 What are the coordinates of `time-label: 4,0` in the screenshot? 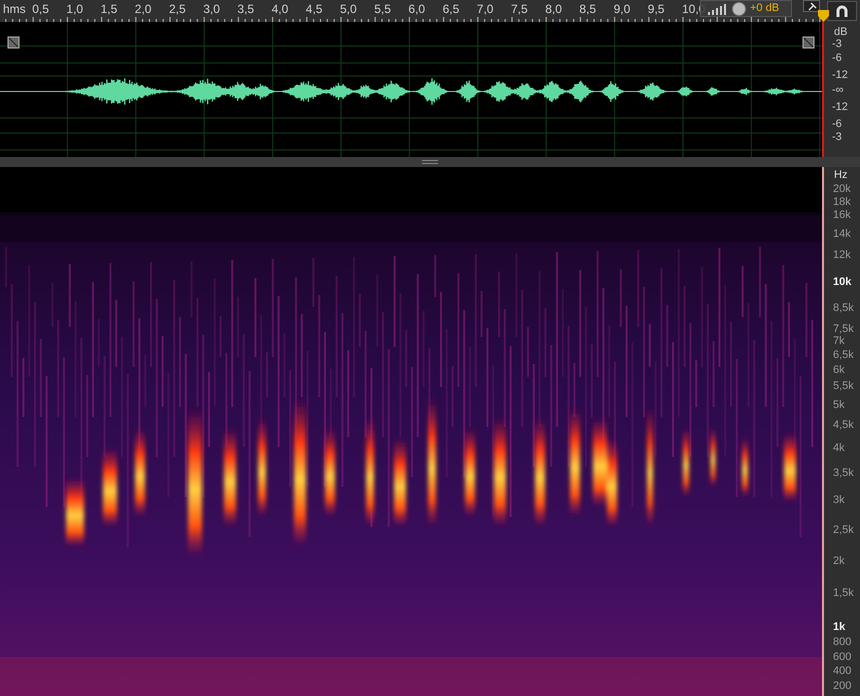 It's located at (280, 9).